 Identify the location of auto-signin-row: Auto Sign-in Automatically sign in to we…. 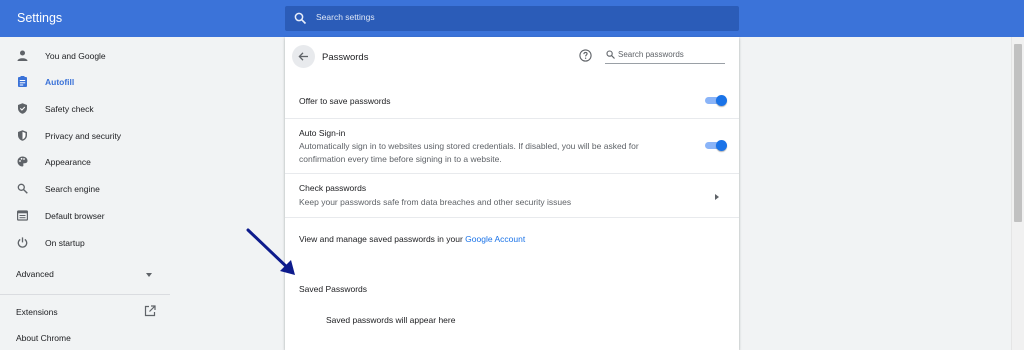
(512, 146).